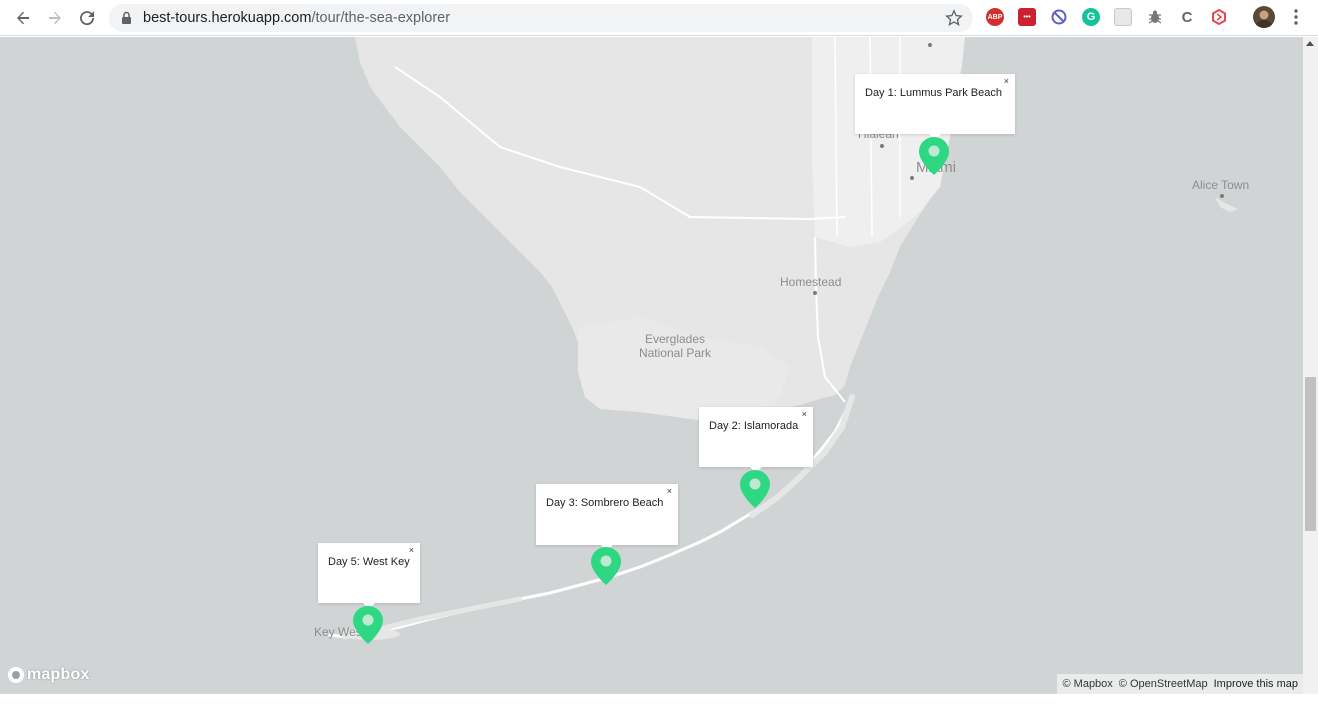 The width and height of the screenshot is (1318, 706). Describe the element at coordinates (87, 18) in the screenshot. I see `reload-icon` at that location.